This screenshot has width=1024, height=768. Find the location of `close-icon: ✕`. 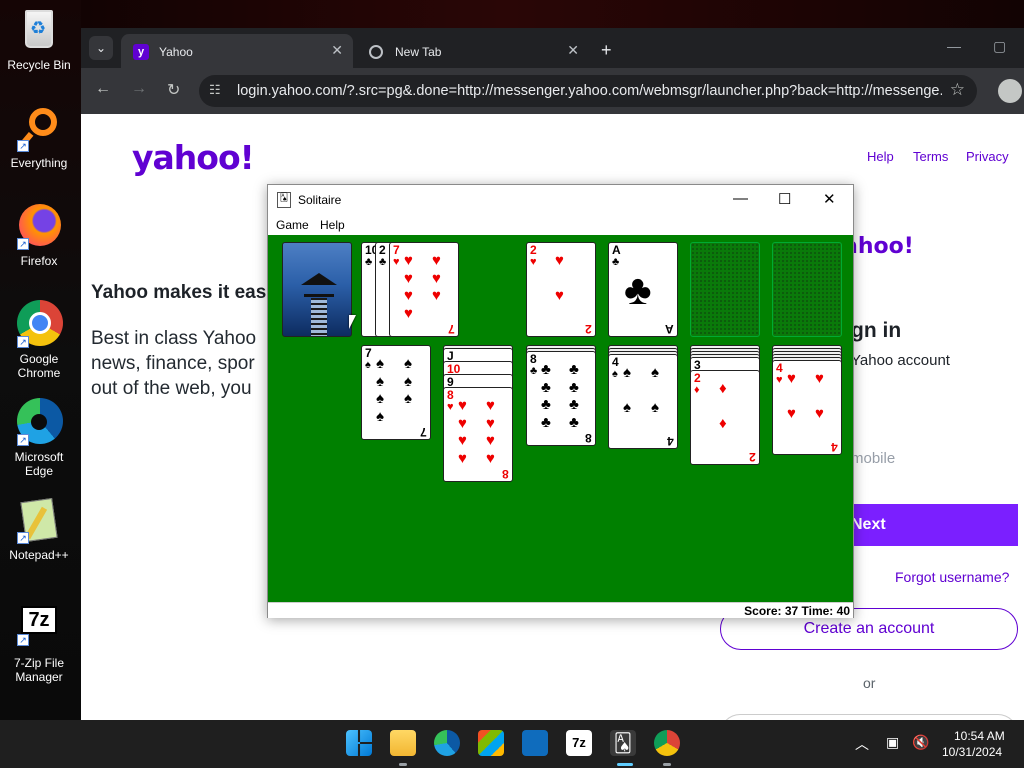

close-icon: ✕ is located at coordinates (829, 199).